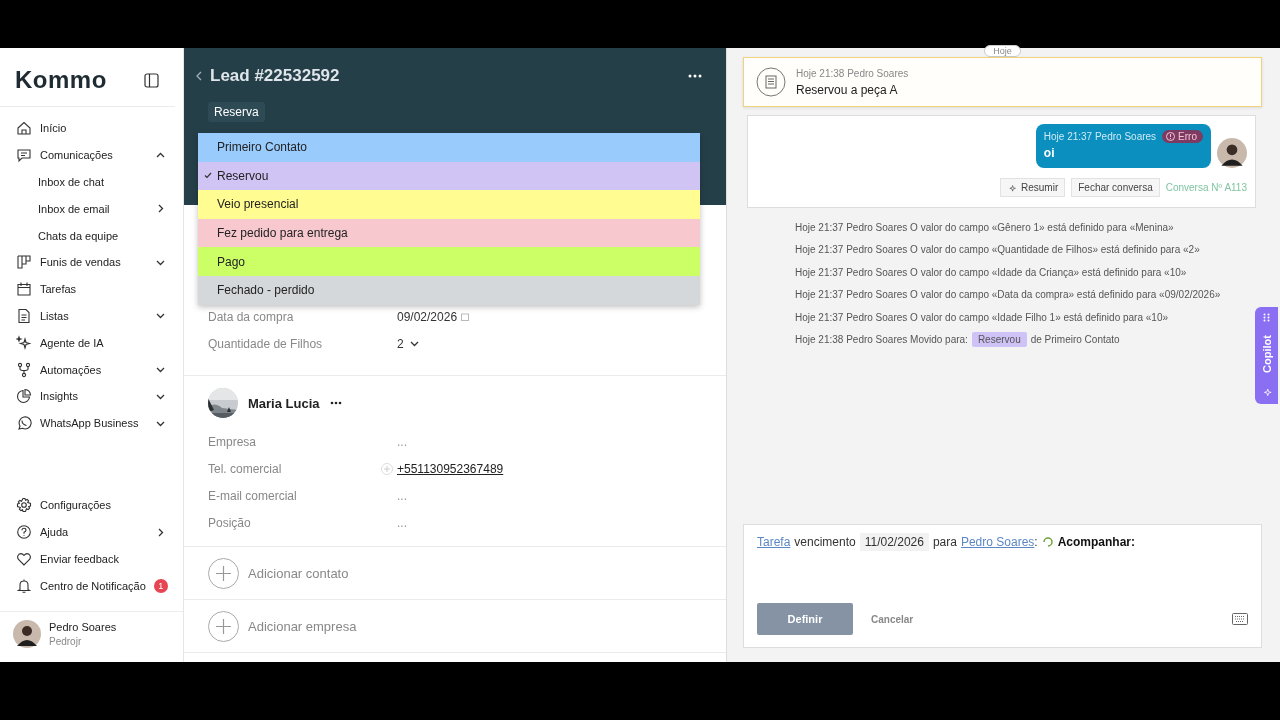 This screenshot has height=720, width=1280. What do you see at coordinates (284, 403) in the screenshot?
I see `contact-name: Maria Lucia` at bounding box center [284, 403].